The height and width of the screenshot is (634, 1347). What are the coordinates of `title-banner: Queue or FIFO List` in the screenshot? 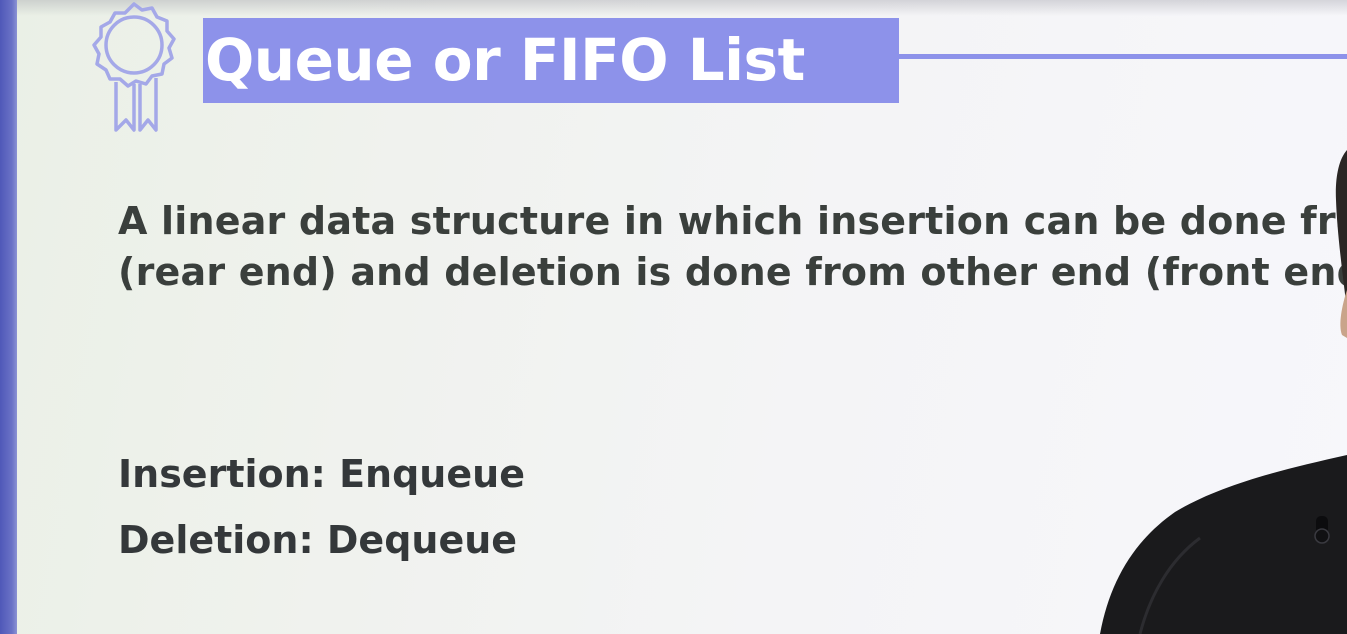 It's located at (551, 60).